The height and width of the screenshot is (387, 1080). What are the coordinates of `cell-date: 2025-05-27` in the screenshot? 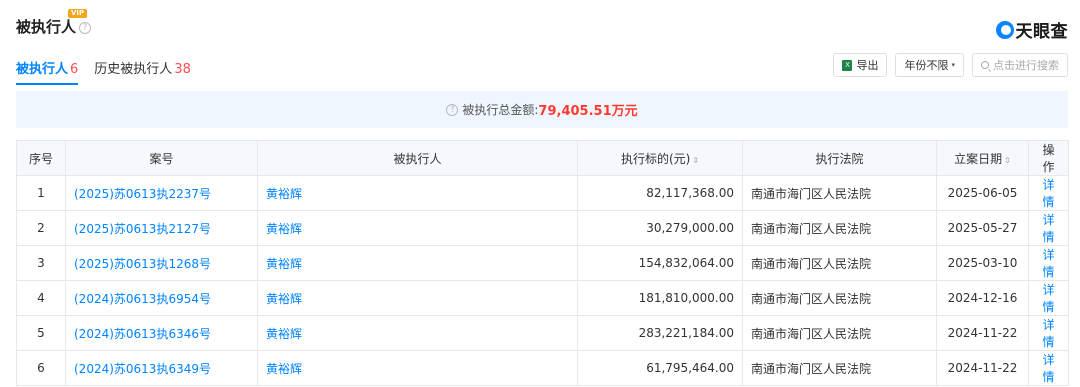 It's located at (982, 228).